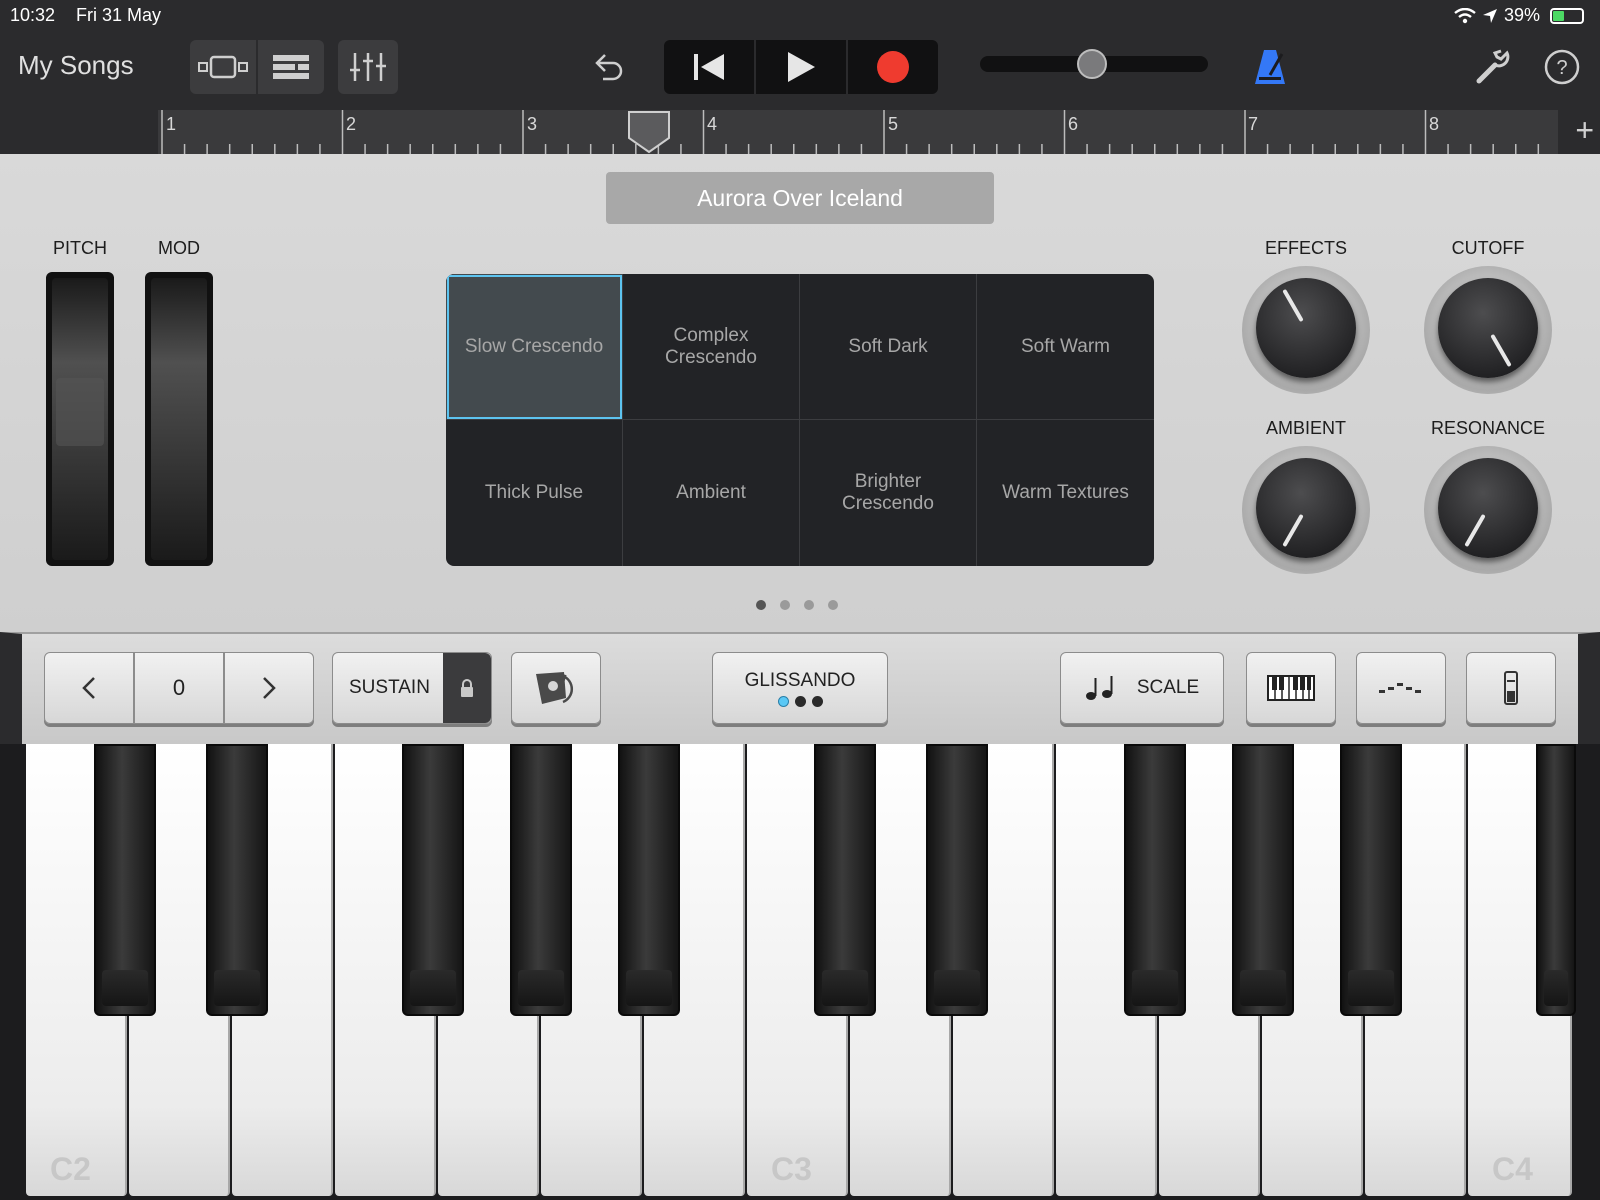 The height and width of the screenshot is (1200, 1600). I want to click on velocity-button, so click(1511, 688).